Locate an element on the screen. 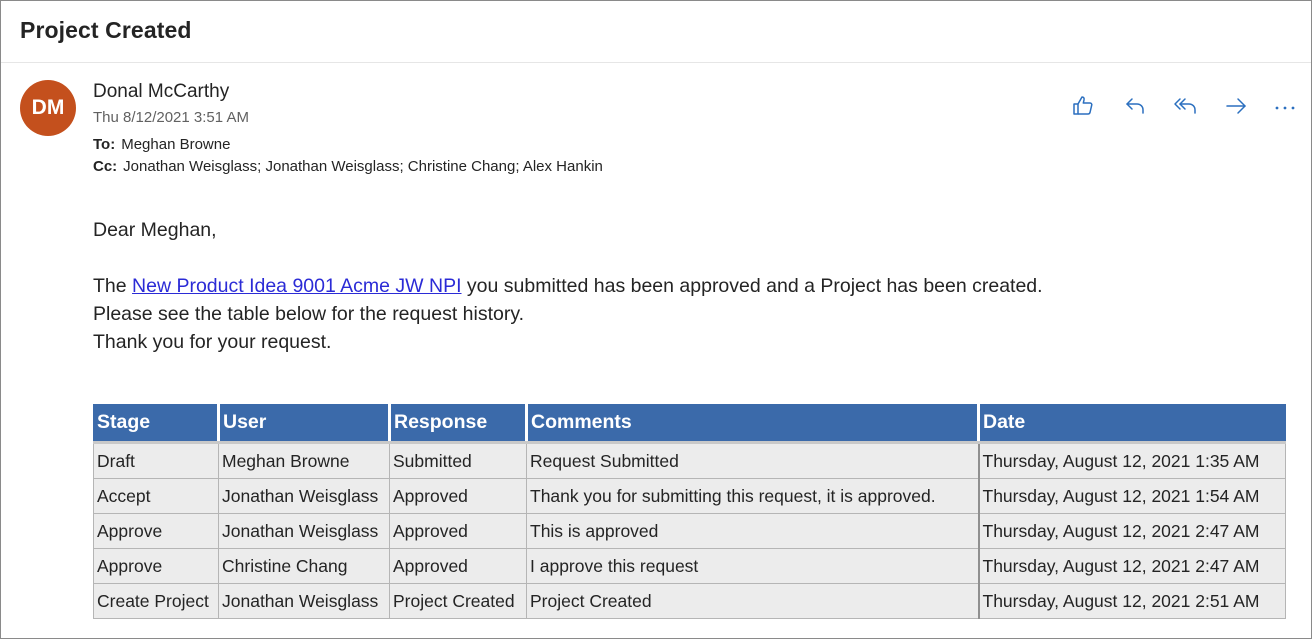 The image size is (1312, 639). avatar: DM is located at coordinates (48, 108).